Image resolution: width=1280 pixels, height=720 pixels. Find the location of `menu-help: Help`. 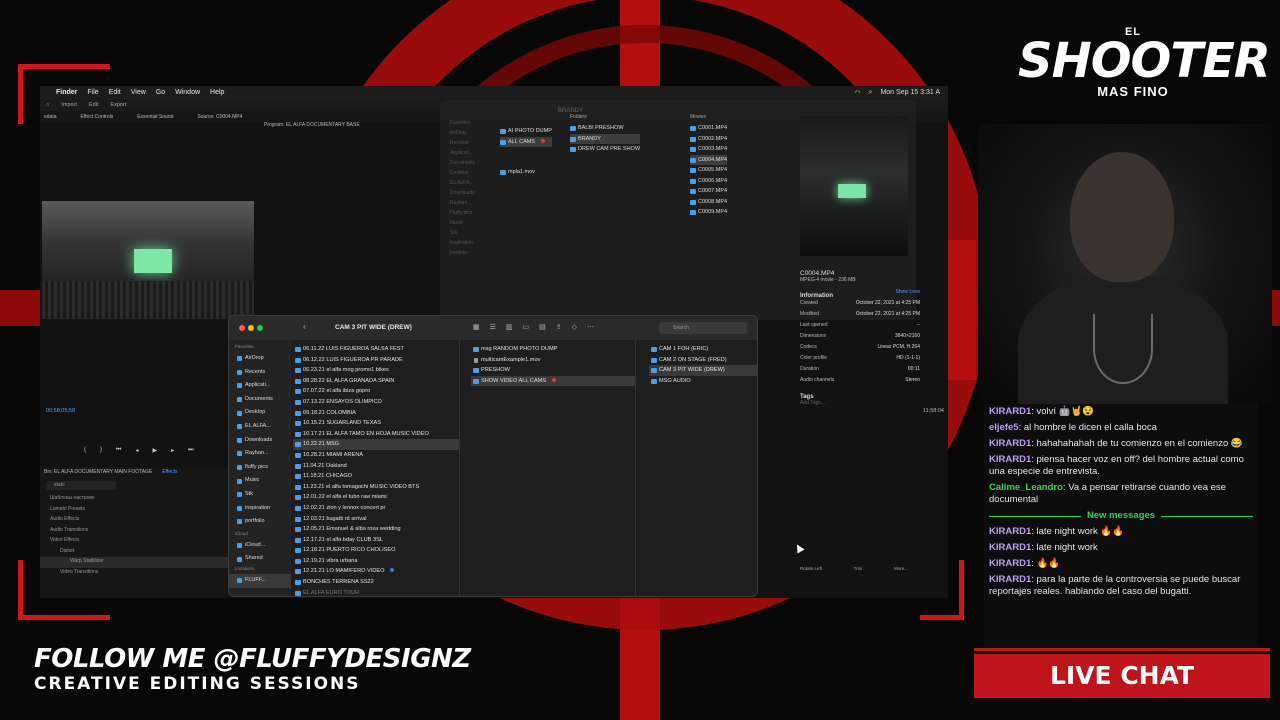

menu-help: Help is located at coordinates (217, 92).